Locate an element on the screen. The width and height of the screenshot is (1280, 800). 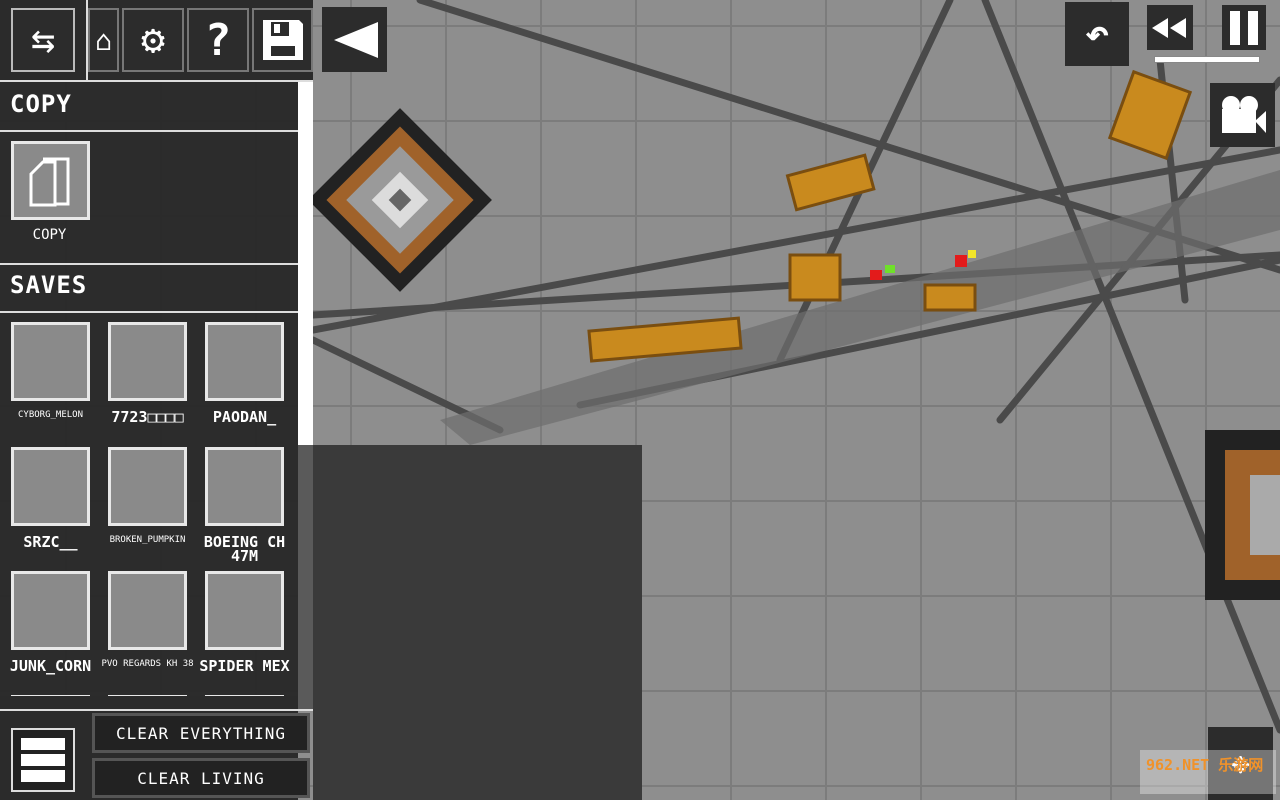
camera-icon is located at coordinates (1243, 114).